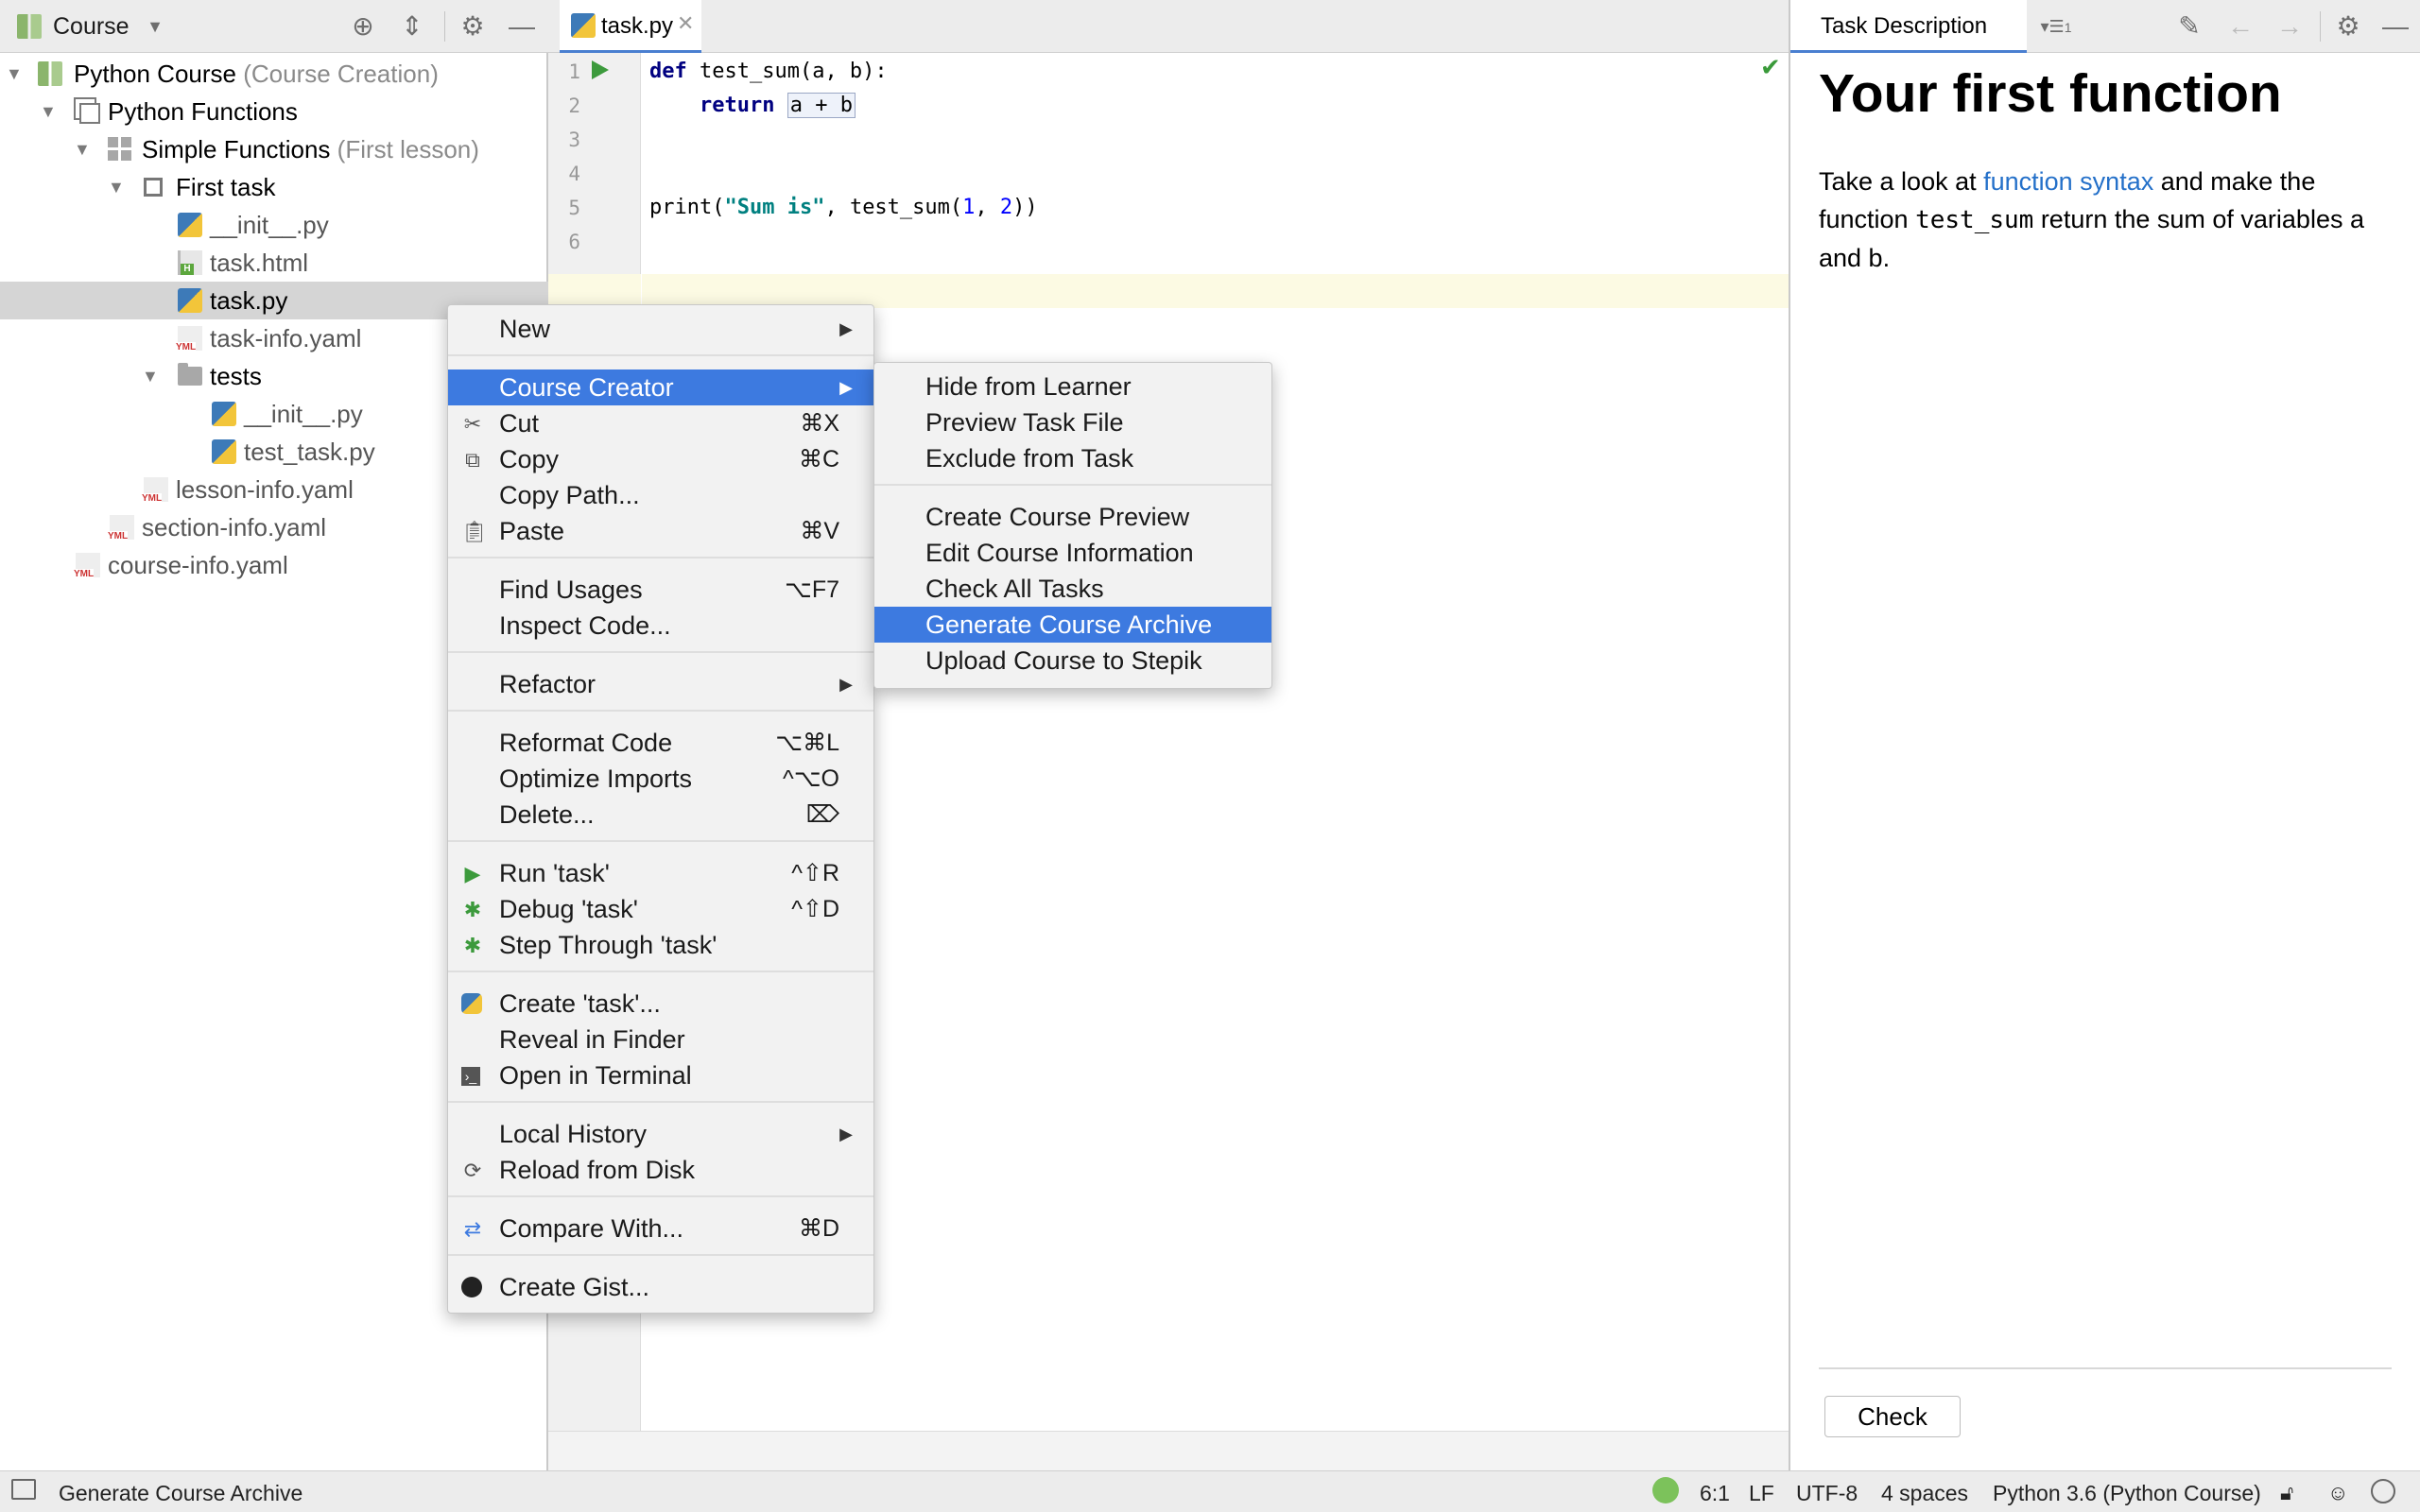 The image size is (2420, 1512). Describe the element at coordinates (660, 590) in the screenshot. I see `menu-item-find-usages: Find Usages ⌥F7` at that location.